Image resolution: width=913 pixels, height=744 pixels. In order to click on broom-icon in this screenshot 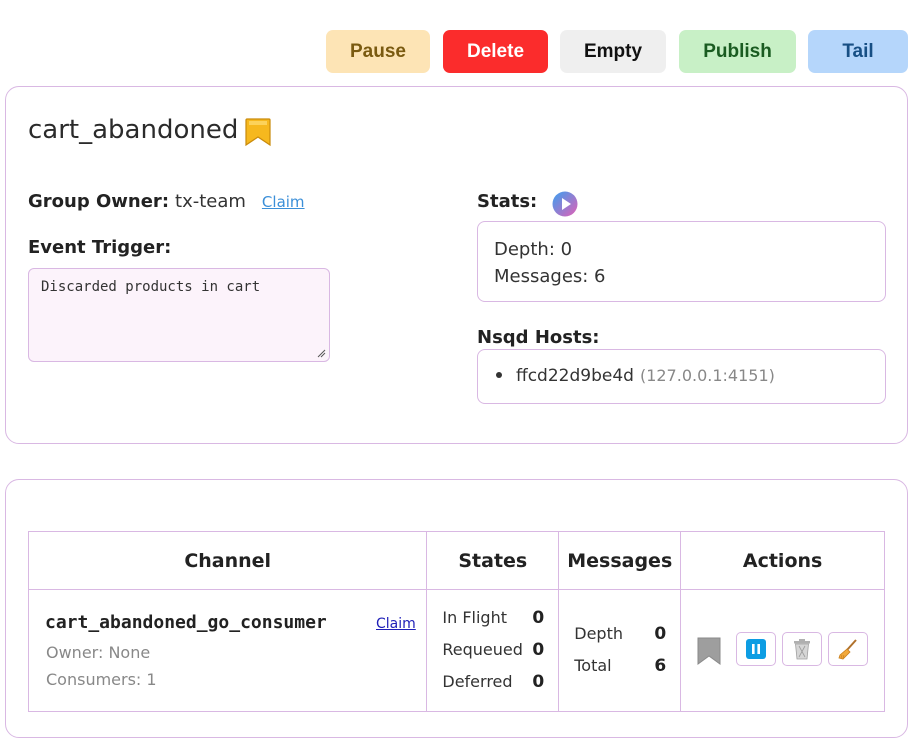, I will do `click(847, 649)`.